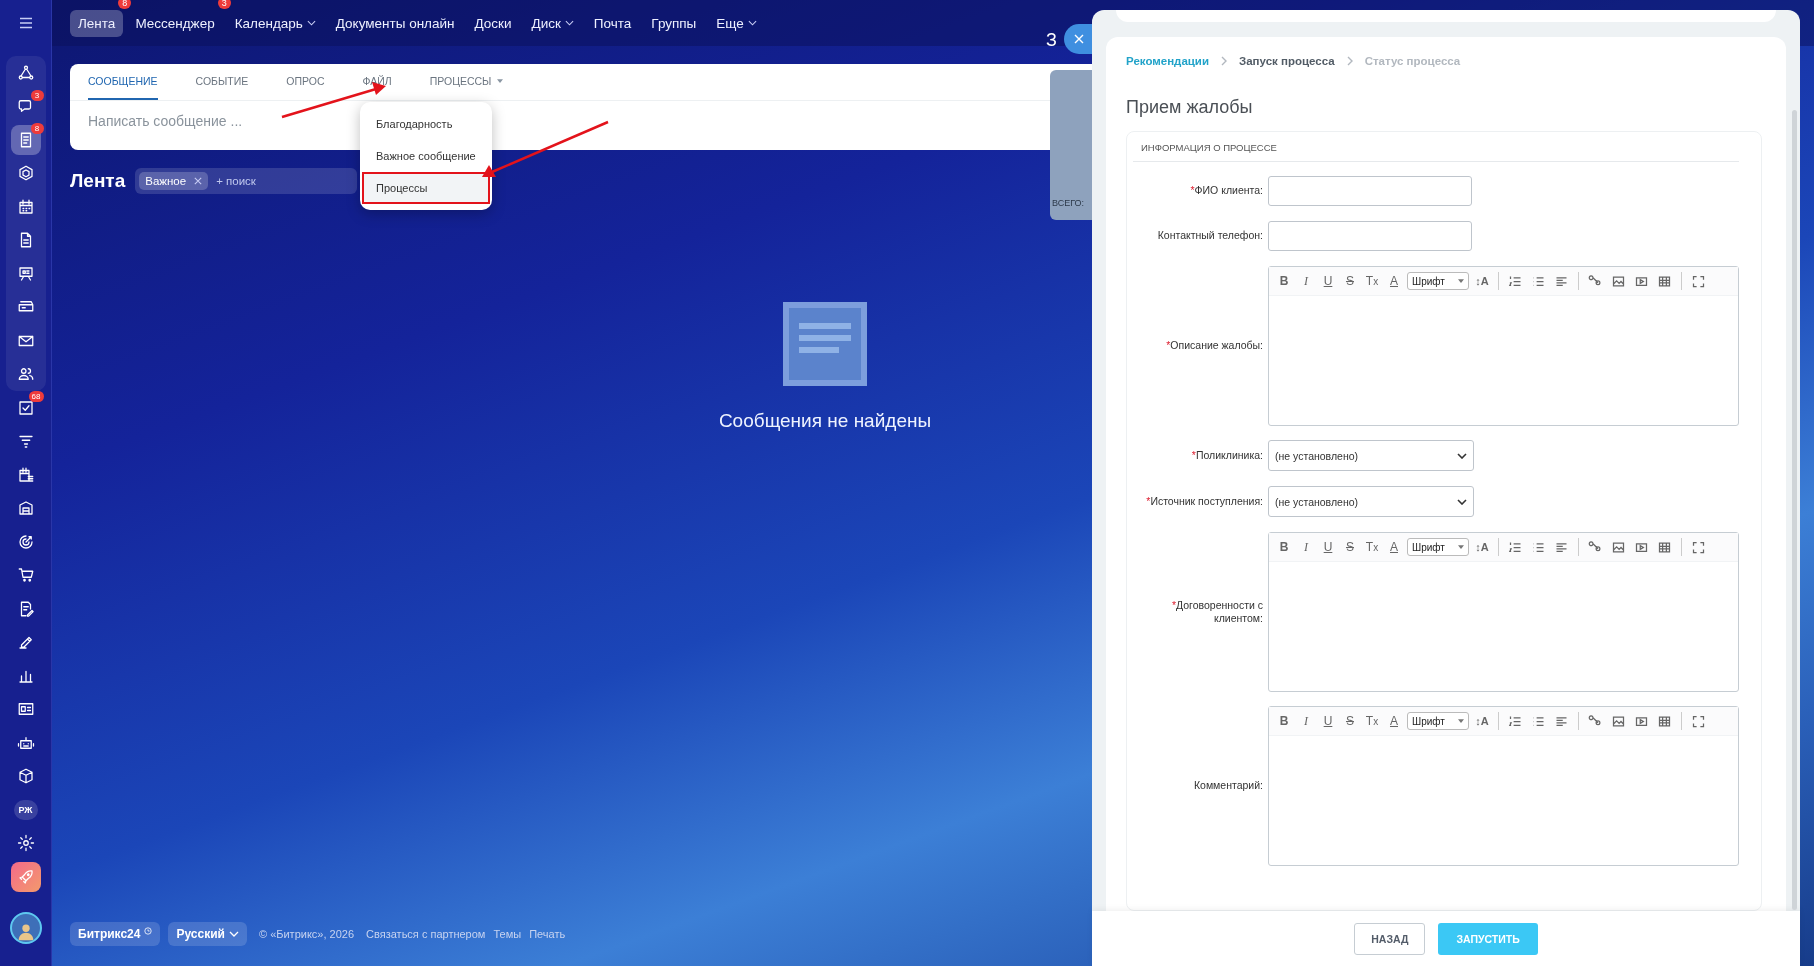 The image size is (1814, 966). Describe the element at coordinates (1227, 786) in the screenshot. I see `field-label: Комментарий:` at that location.